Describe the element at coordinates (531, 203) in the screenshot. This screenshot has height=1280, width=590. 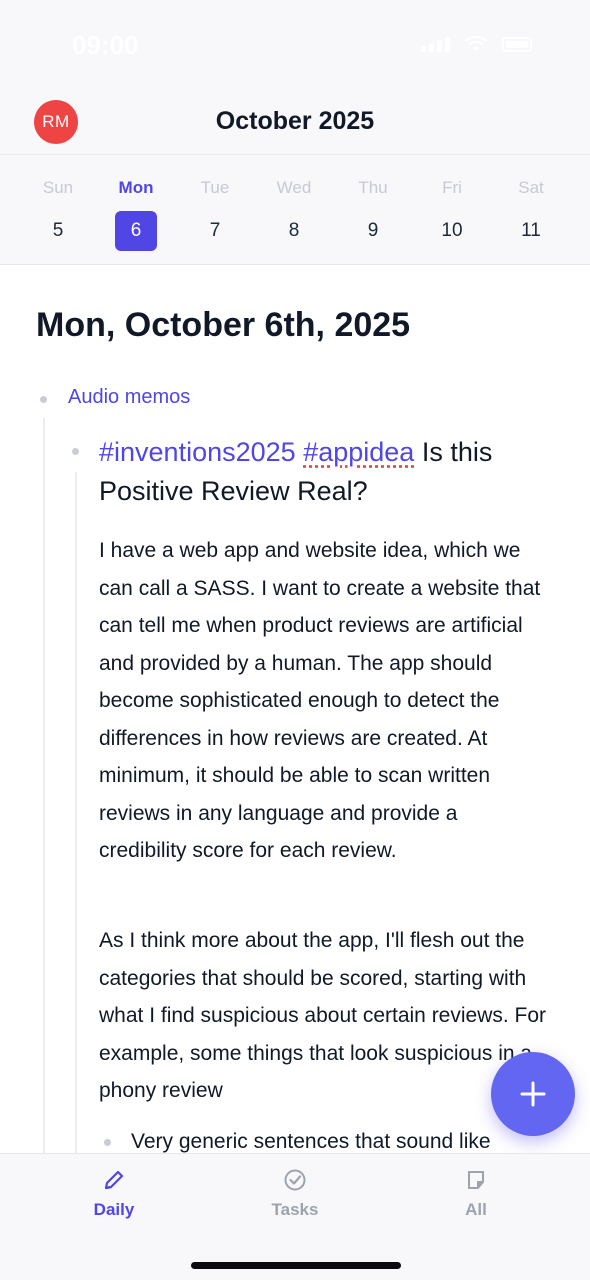
I see `day-sat: Sat 11` at that location.